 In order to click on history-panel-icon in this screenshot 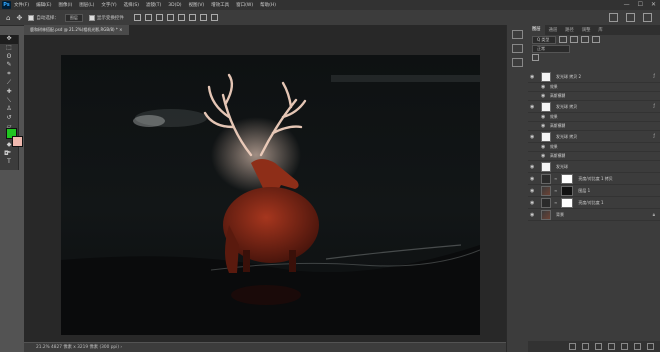, I will do `click(517, 34)`.